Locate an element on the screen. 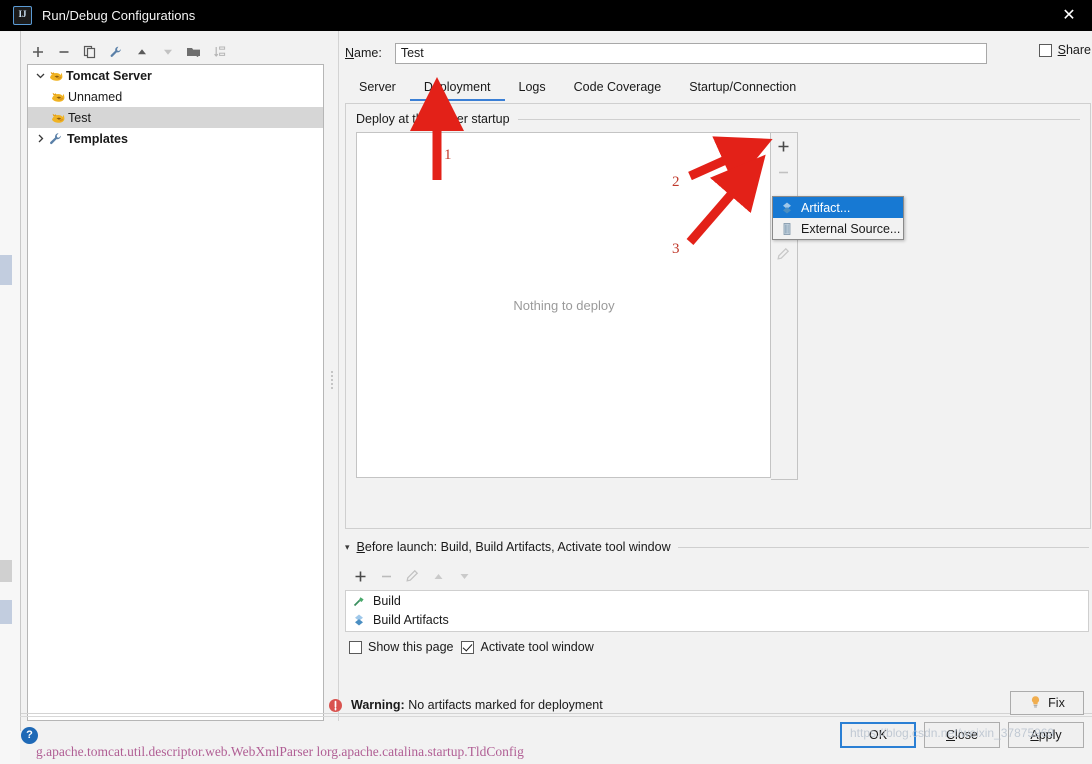  checkbox-label: Show this page is located at coordinates (411, 647).